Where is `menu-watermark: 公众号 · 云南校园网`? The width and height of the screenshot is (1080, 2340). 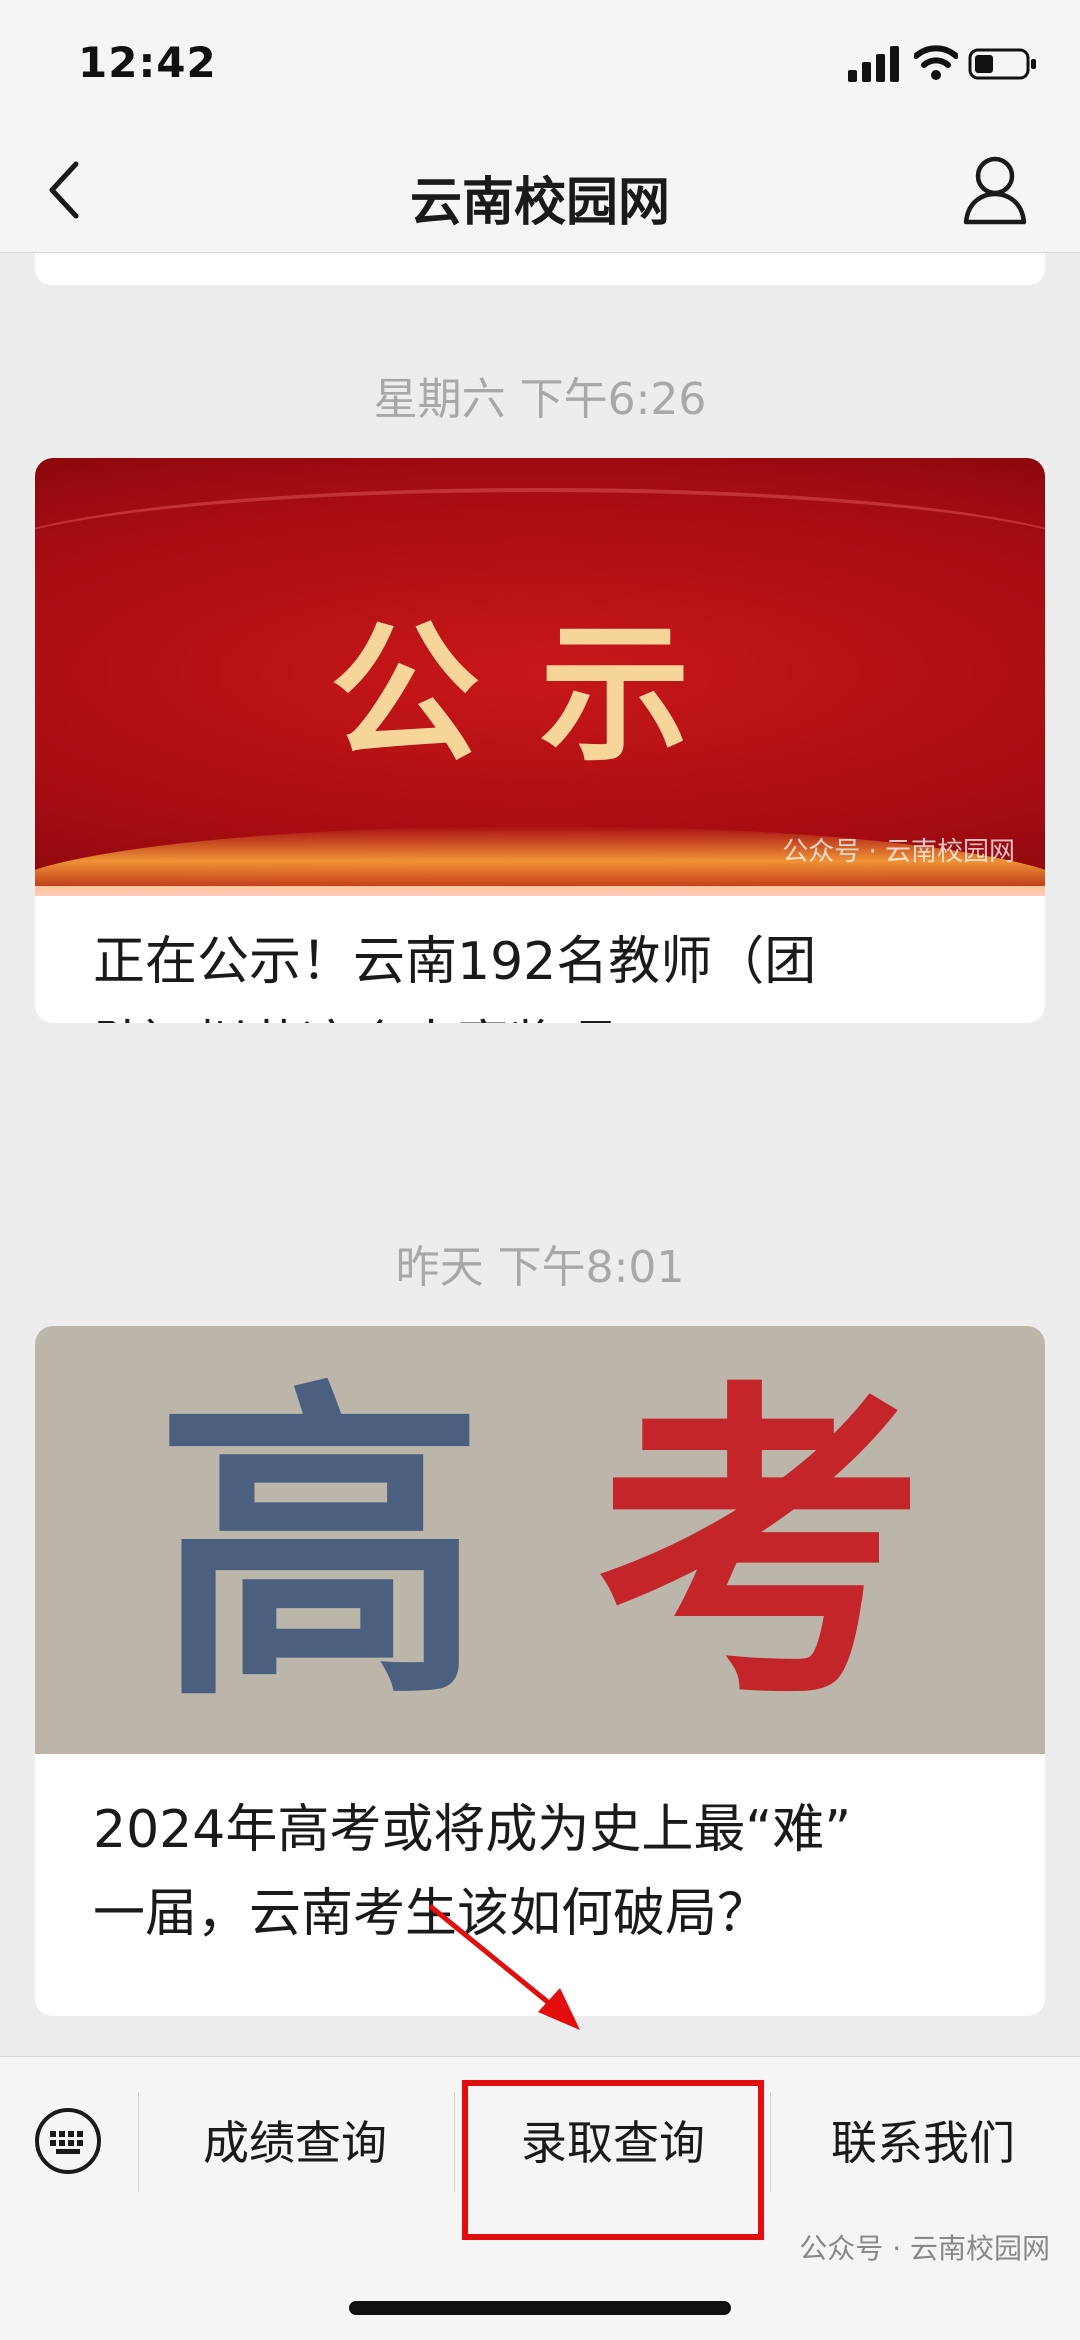 menu-watermark: 公众号 · 云南校园网 is located at coordinates (924, 2248).